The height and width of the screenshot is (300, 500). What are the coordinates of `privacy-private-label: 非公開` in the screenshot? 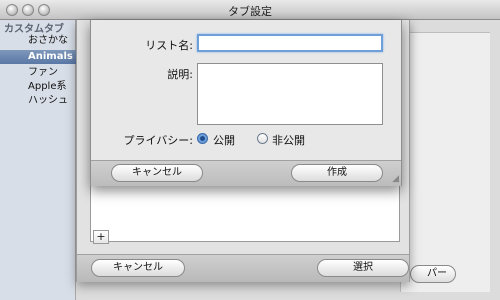 It's located at (288, 140).